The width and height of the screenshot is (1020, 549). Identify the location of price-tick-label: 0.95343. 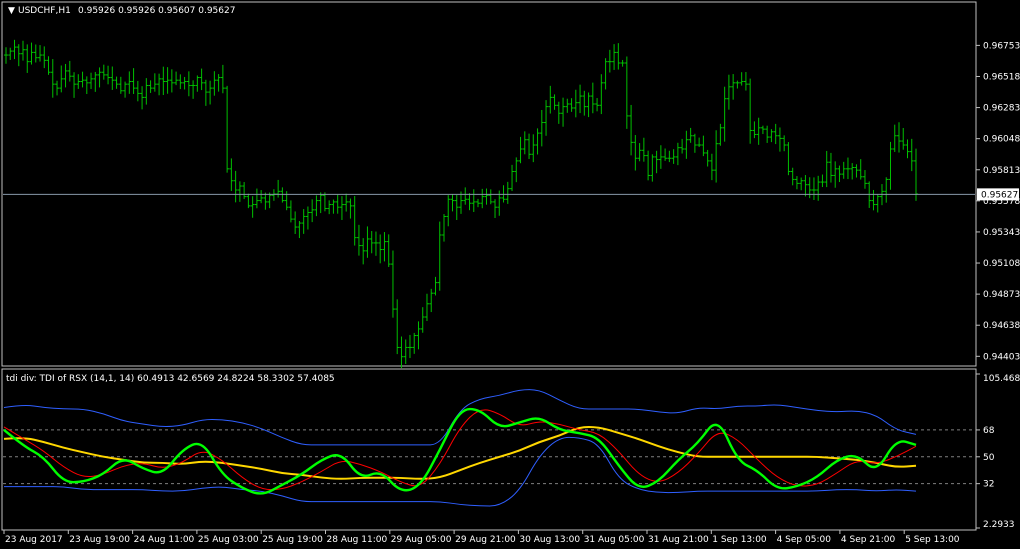
(1001, 233).